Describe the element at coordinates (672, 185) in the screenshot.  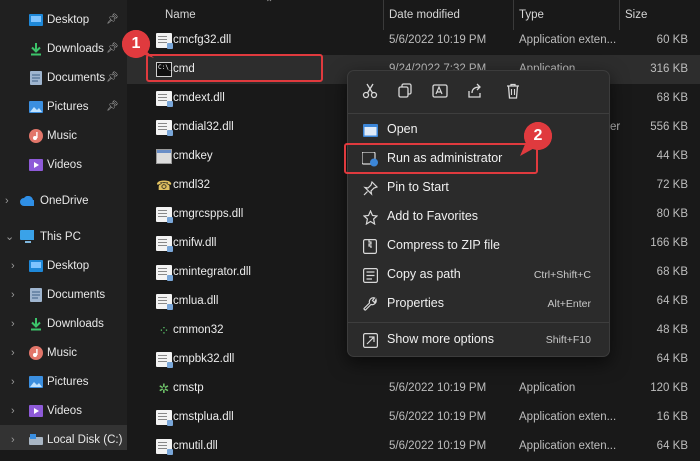
I see `file-size: 72 KB` at that location.